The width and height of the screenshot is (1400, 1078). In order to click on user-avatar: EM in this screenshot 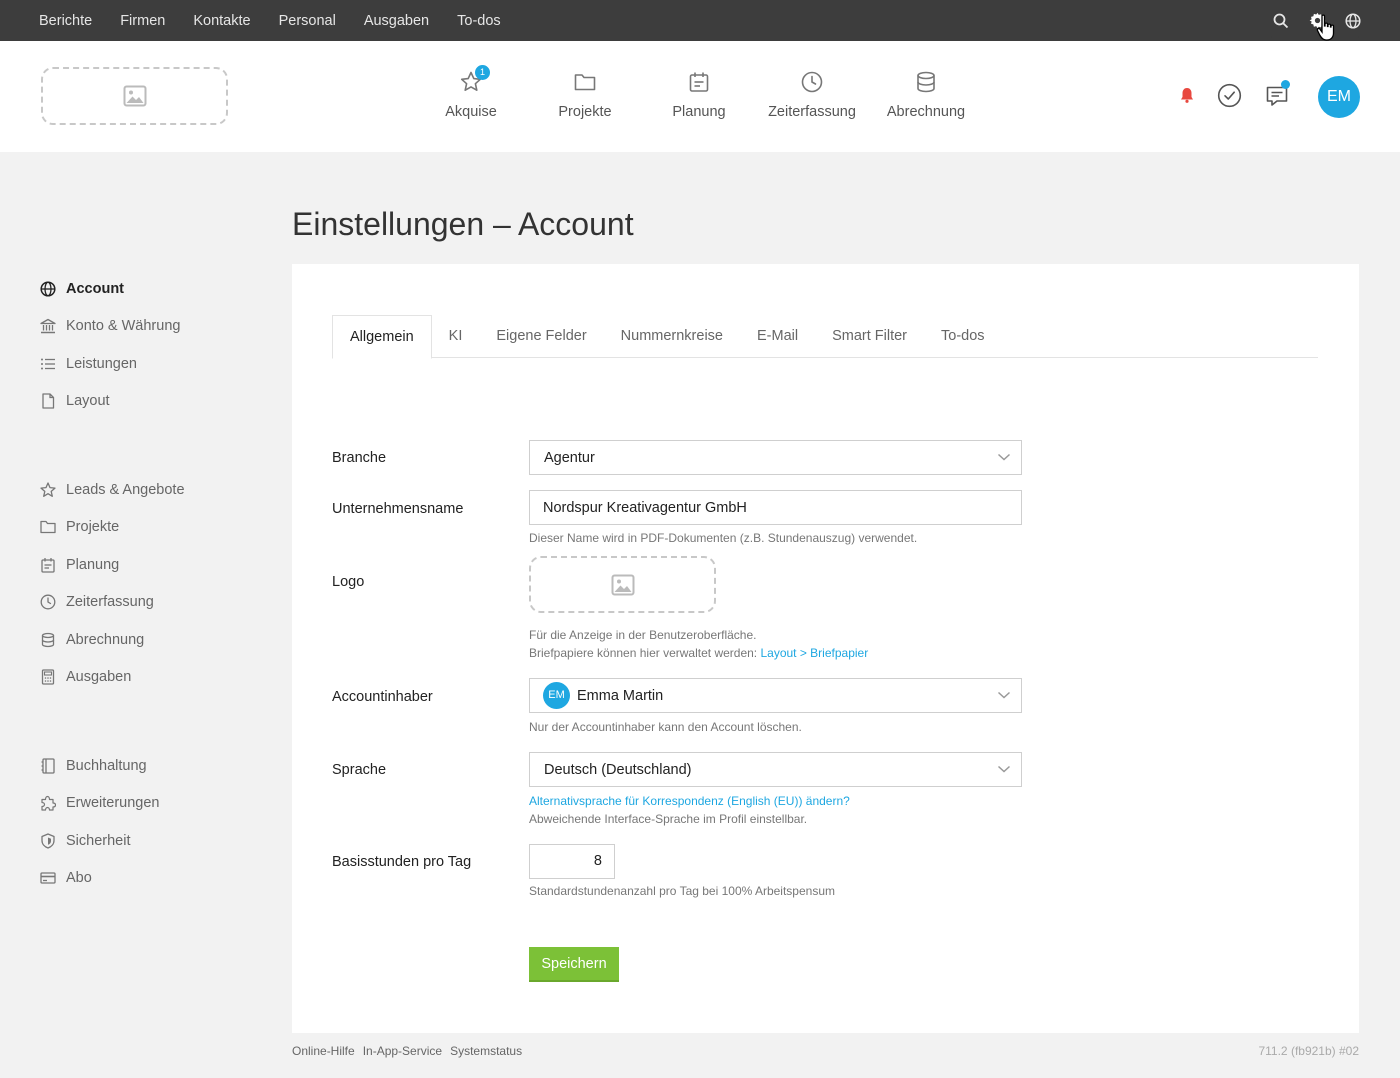, I will do `click(1339, 97)`.